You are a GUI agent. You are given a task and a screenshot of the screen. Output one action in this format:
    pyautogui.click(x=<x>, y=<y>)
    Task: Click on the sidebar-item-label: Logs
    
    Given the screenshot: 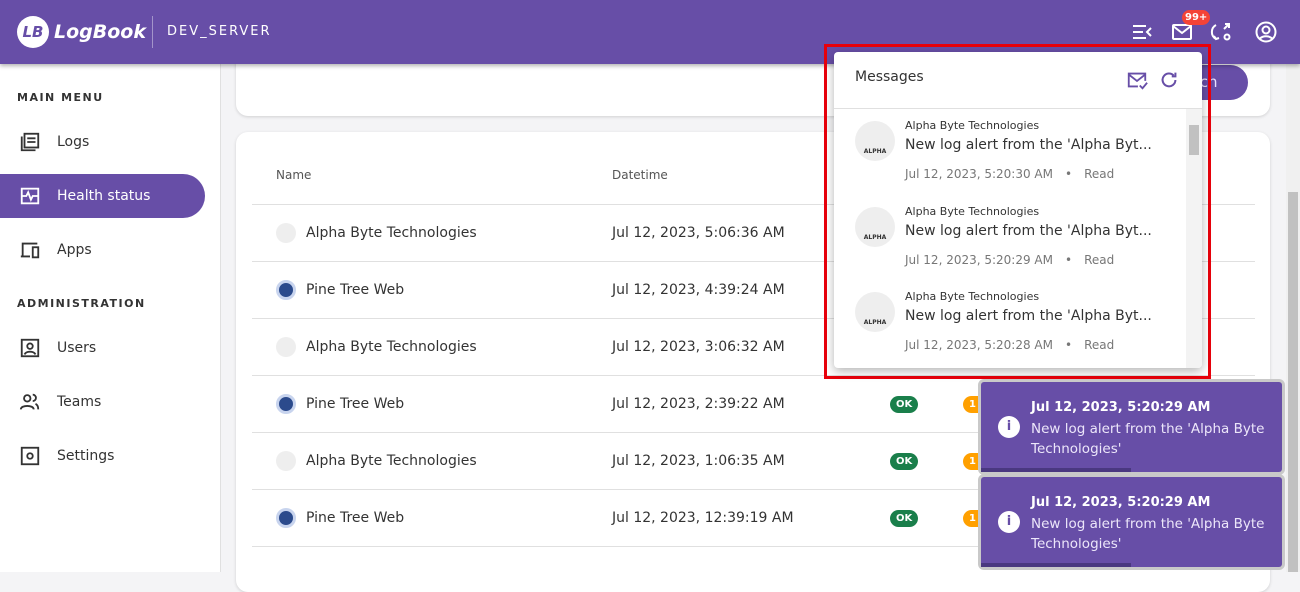 What is the action you would take?
    pyautogui.click(x=73, y=142)
    